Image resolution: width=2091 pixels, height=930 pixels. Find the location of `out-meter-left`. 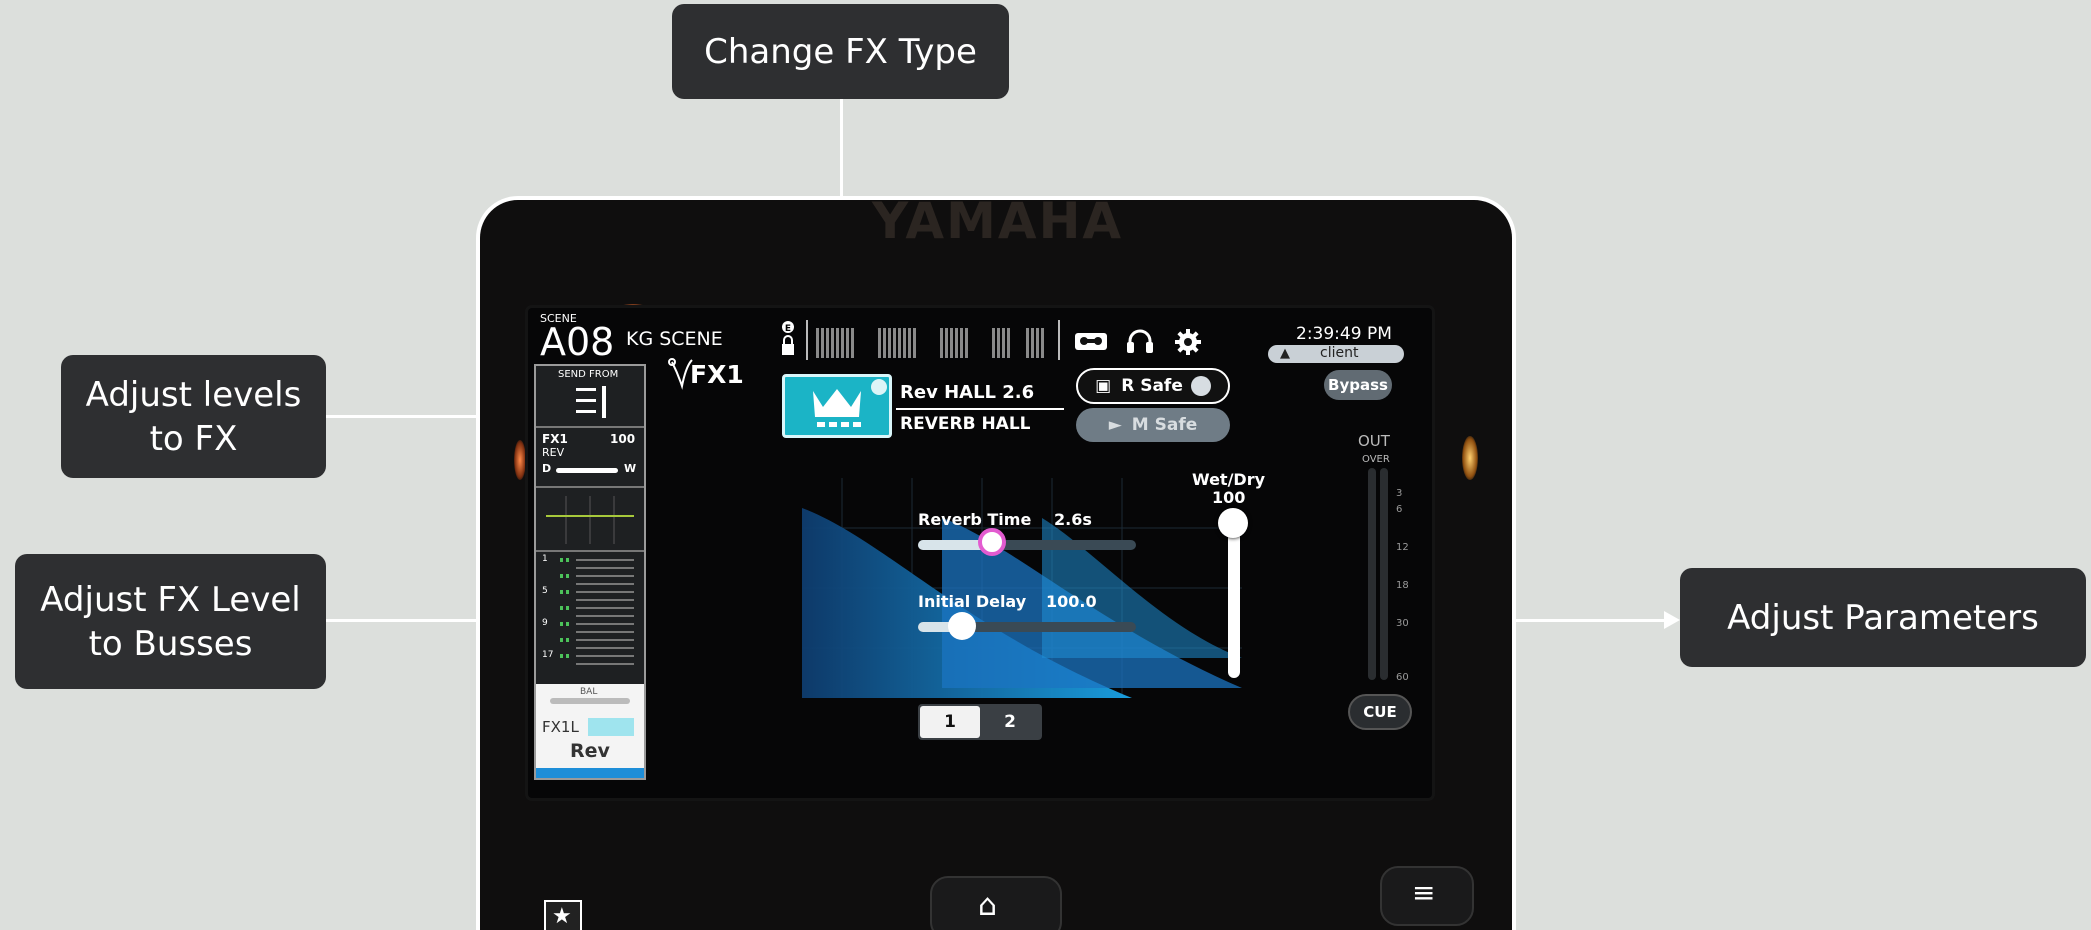

out-meter-left is located at coordinates (1372, 574).